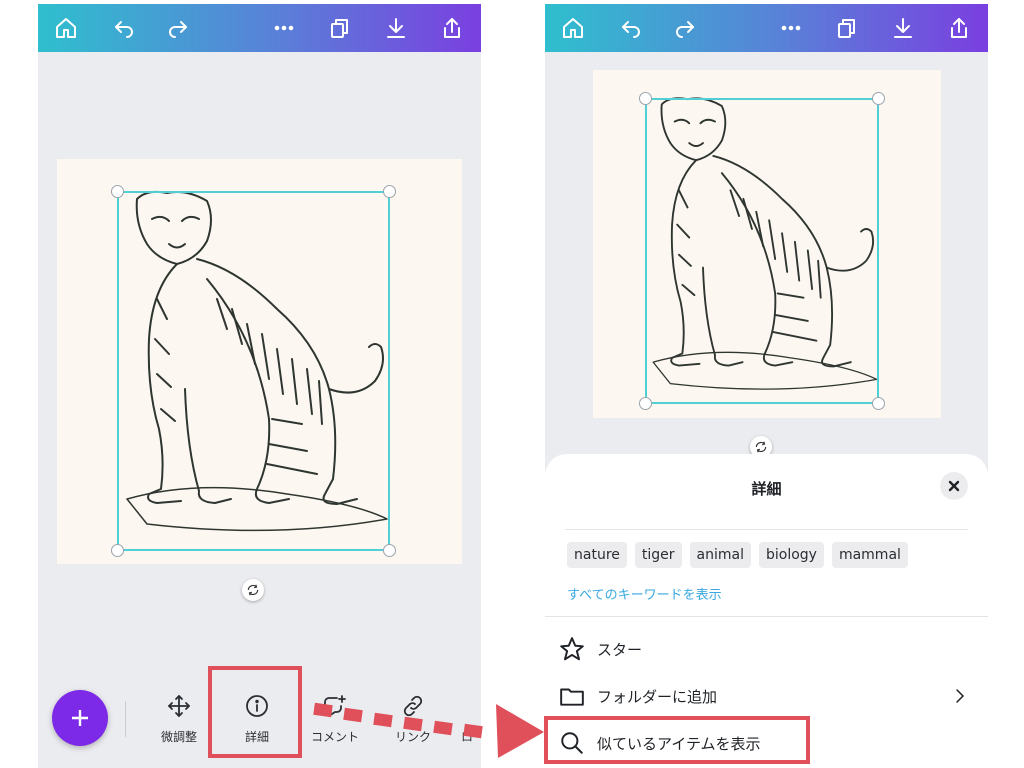 Image resolution: width=1024 pixels, height=768 pixels. Describe the element at coordinates (597, 555) in the screenshot. I see `keyword-chip: nature` at that location.